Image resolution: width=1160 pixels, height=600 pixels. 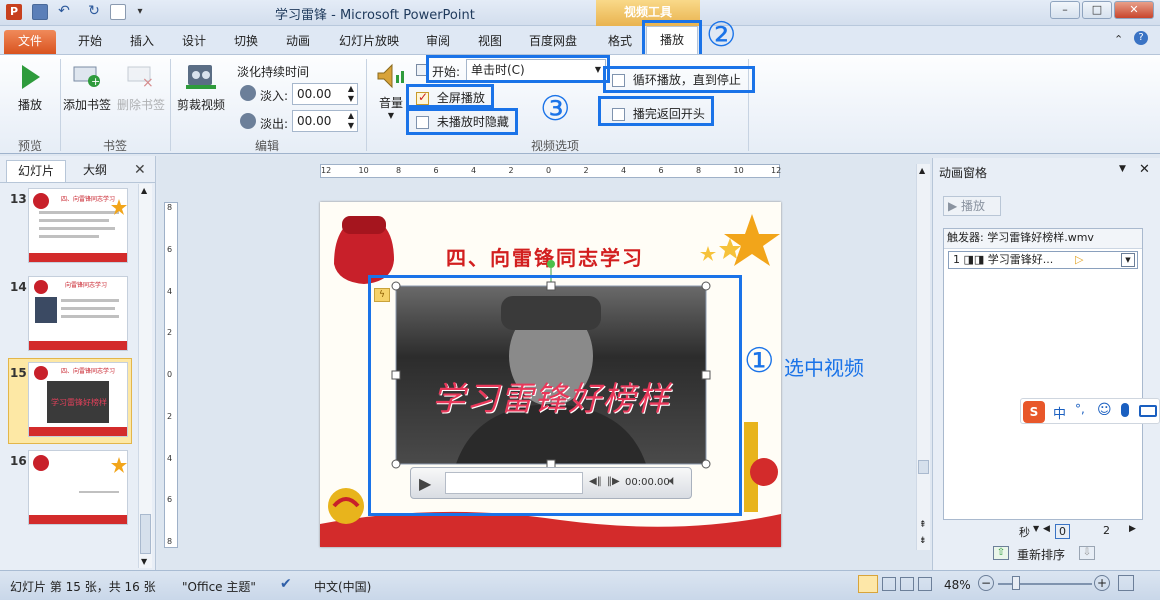 I want to click on anim-play-label: 播放, so click(x=973, y=206).